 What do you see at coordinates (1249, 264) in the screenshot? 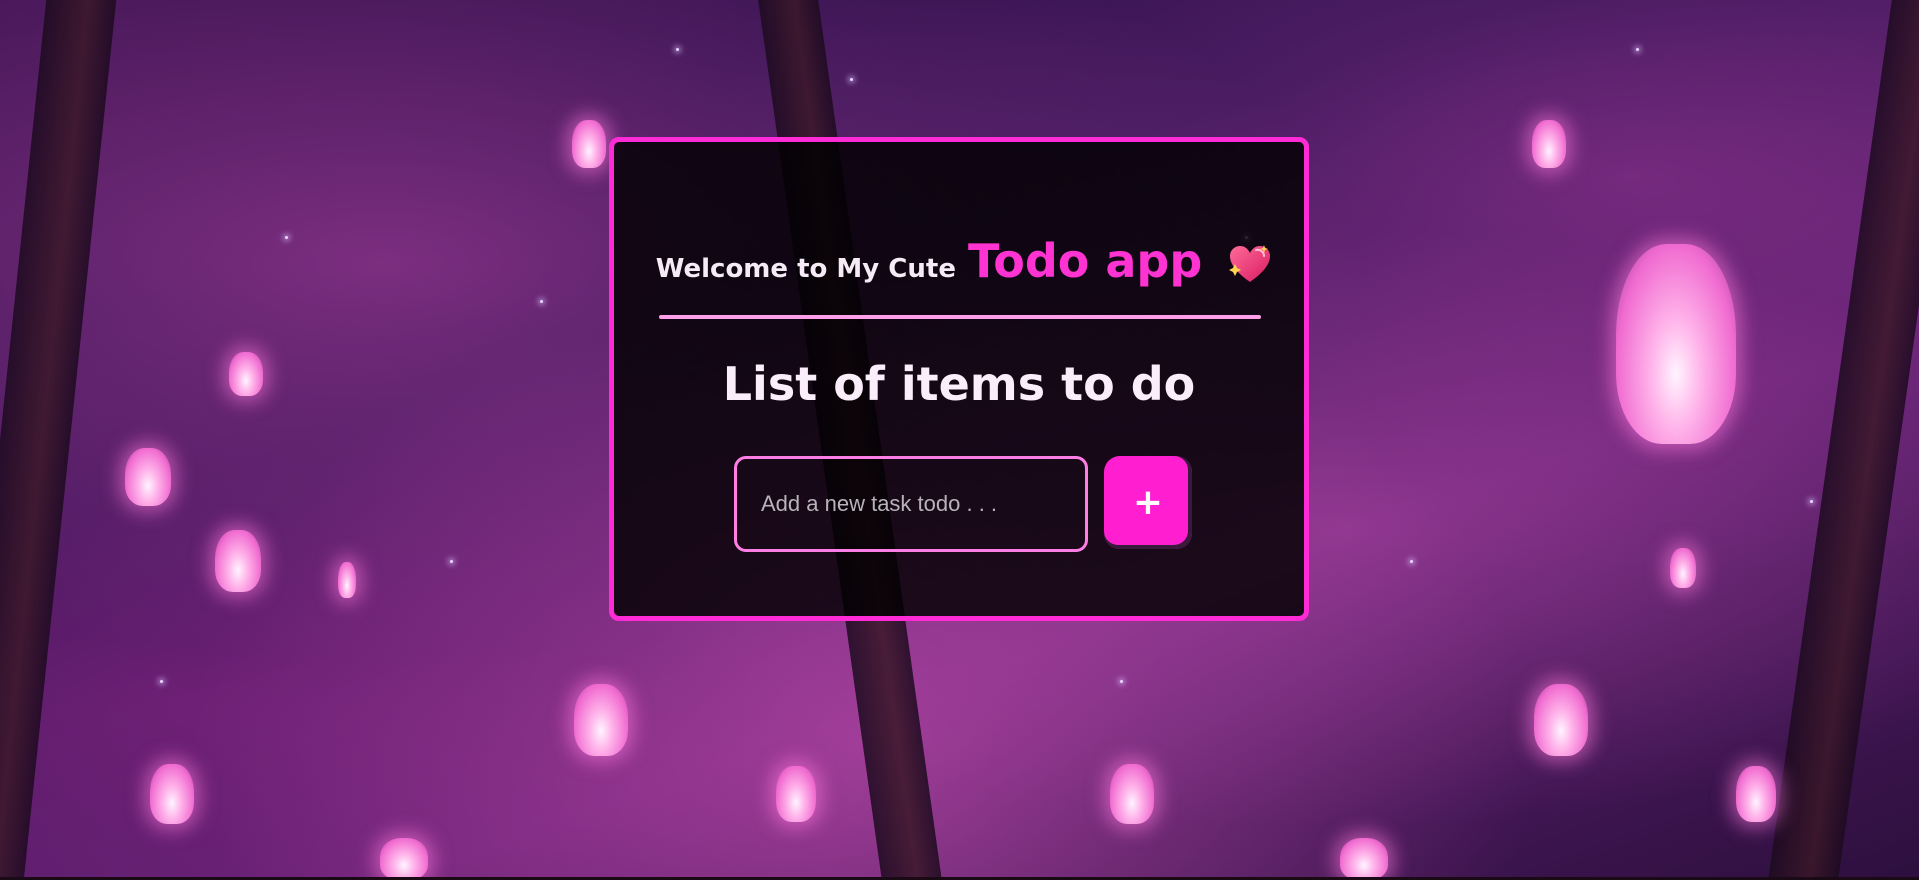
I see `sparkling-heart-icon` at bounding box center [1249, 264].